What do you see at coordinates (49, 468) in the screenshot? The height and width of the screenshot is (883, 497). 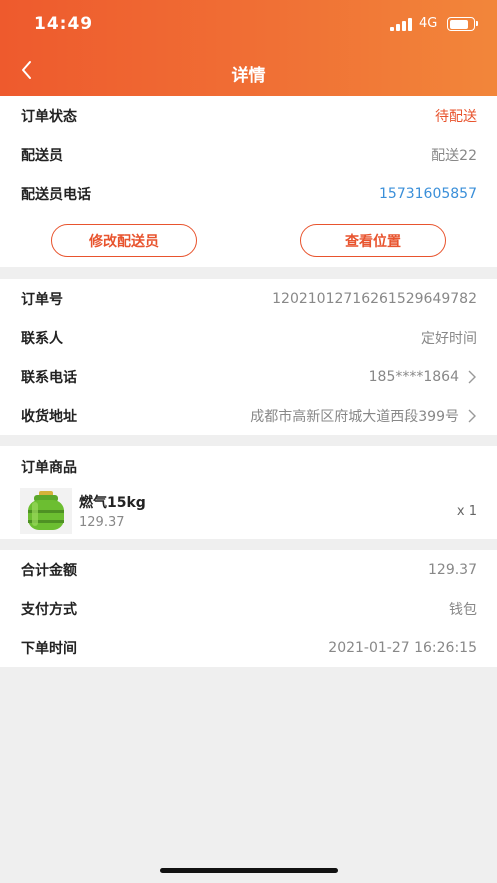 I see `products-section-title: 订单商品` at bounding box center [49, 468].